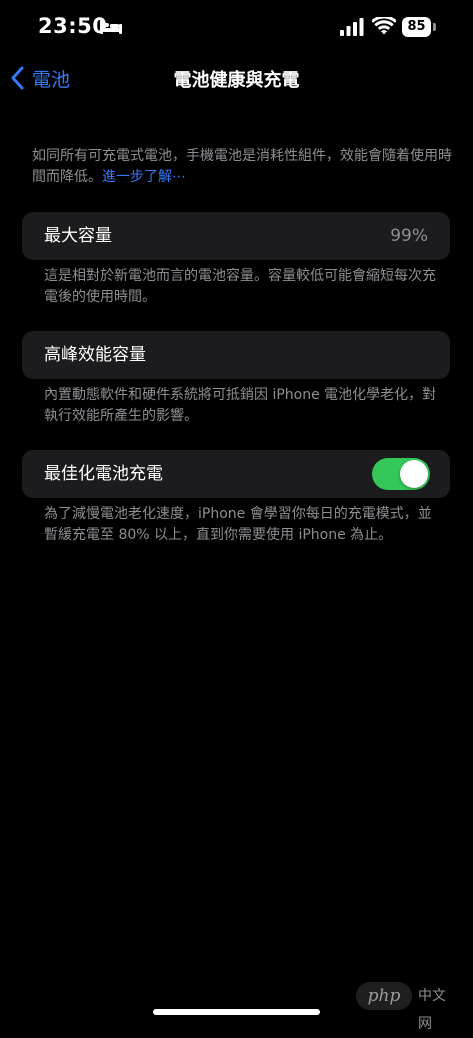 The height and width of the screenshot is (1038, 473). I want to click on battery-icon: 85, so click(419, 27).